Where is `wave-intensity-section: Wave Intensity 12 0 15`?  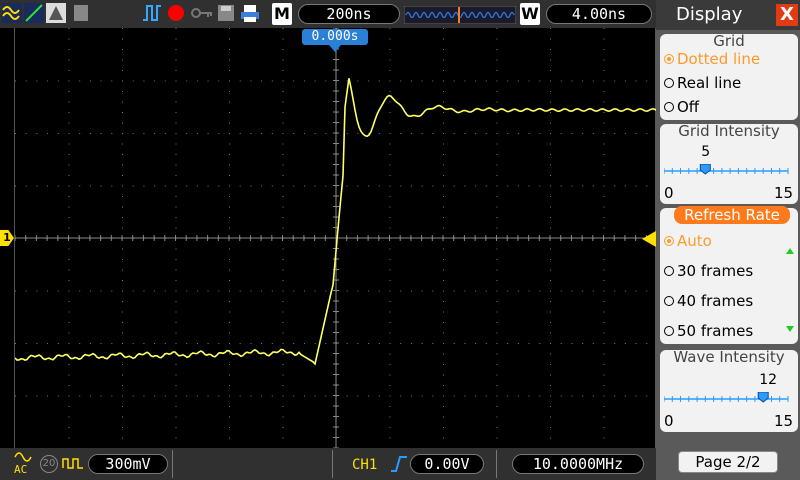
wave-intensity-section: Wave Intensity 12 0 15 is located at coordinates (729, 390).